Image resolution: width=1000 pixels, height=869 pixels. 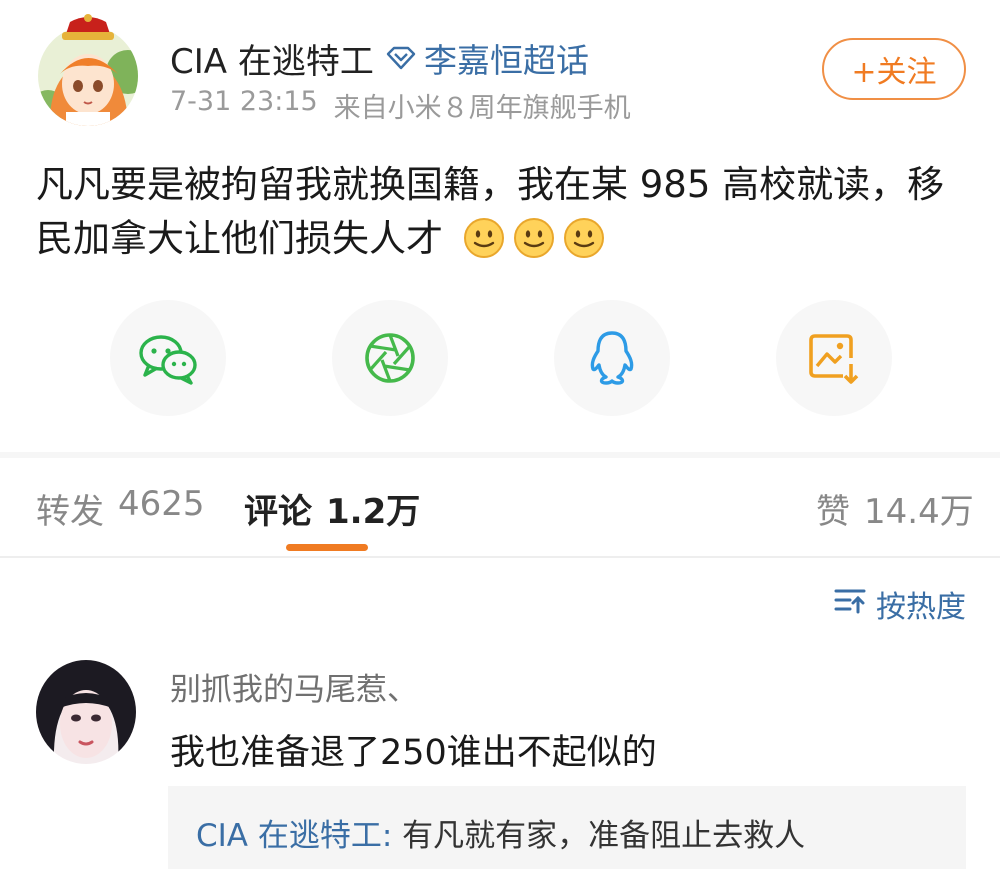 I want to click on tabs-divider, so click(x=500, y=557).